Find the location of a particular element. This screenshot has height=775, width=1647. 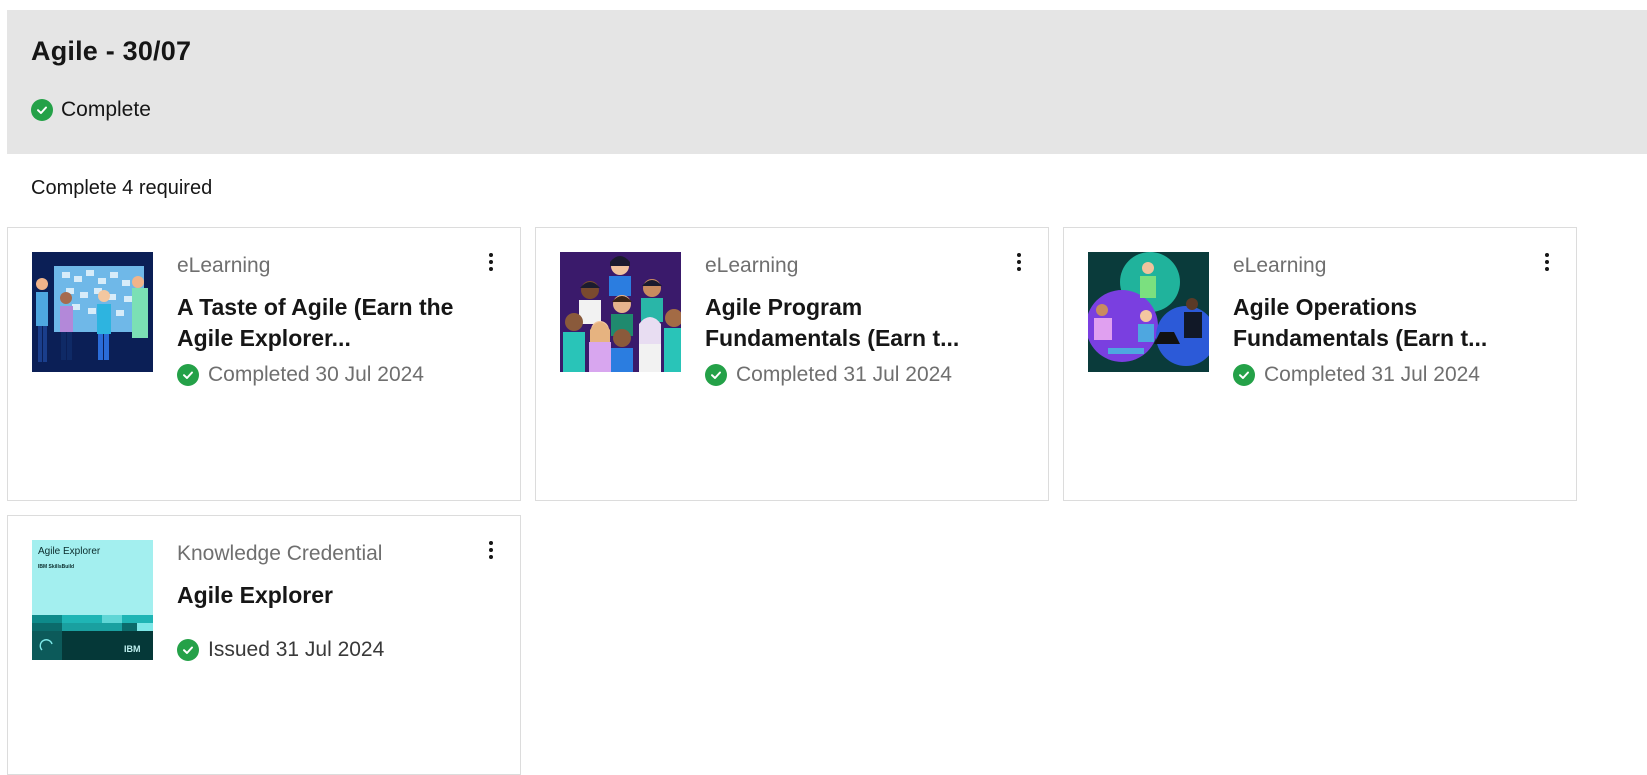

badge-subtitle: IBM SkillsBuild is located at coordinates (56, 567).